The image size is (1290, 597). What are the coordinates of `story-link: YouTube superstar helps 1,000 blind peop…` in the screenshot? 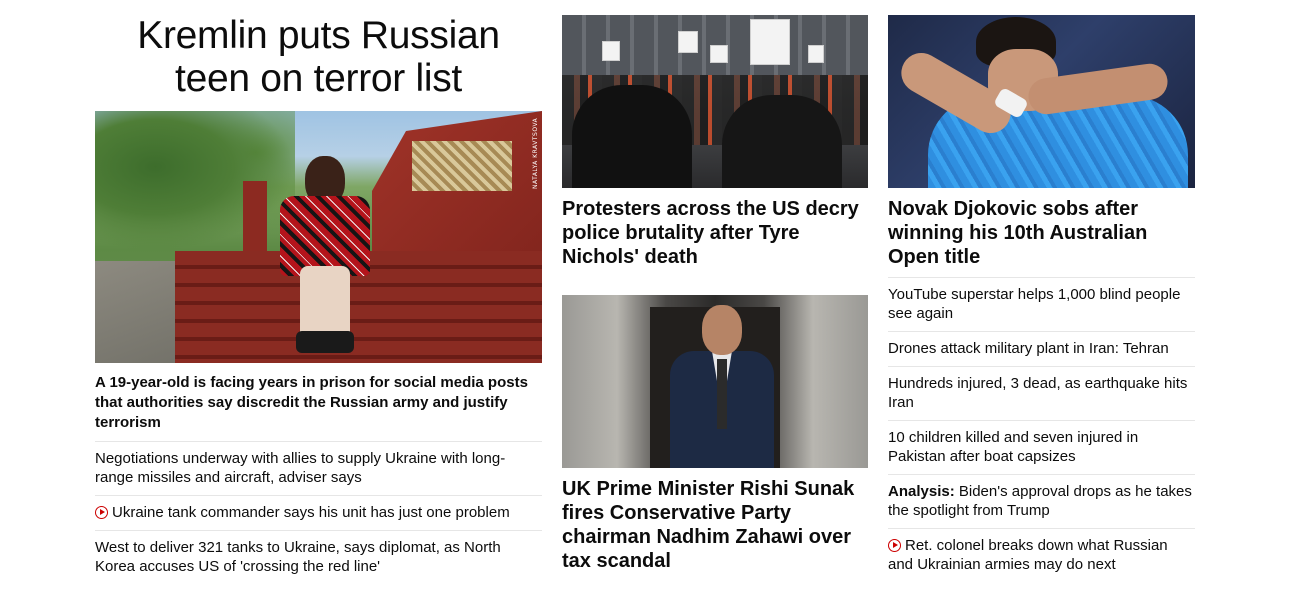 It's located at (1034, 304).